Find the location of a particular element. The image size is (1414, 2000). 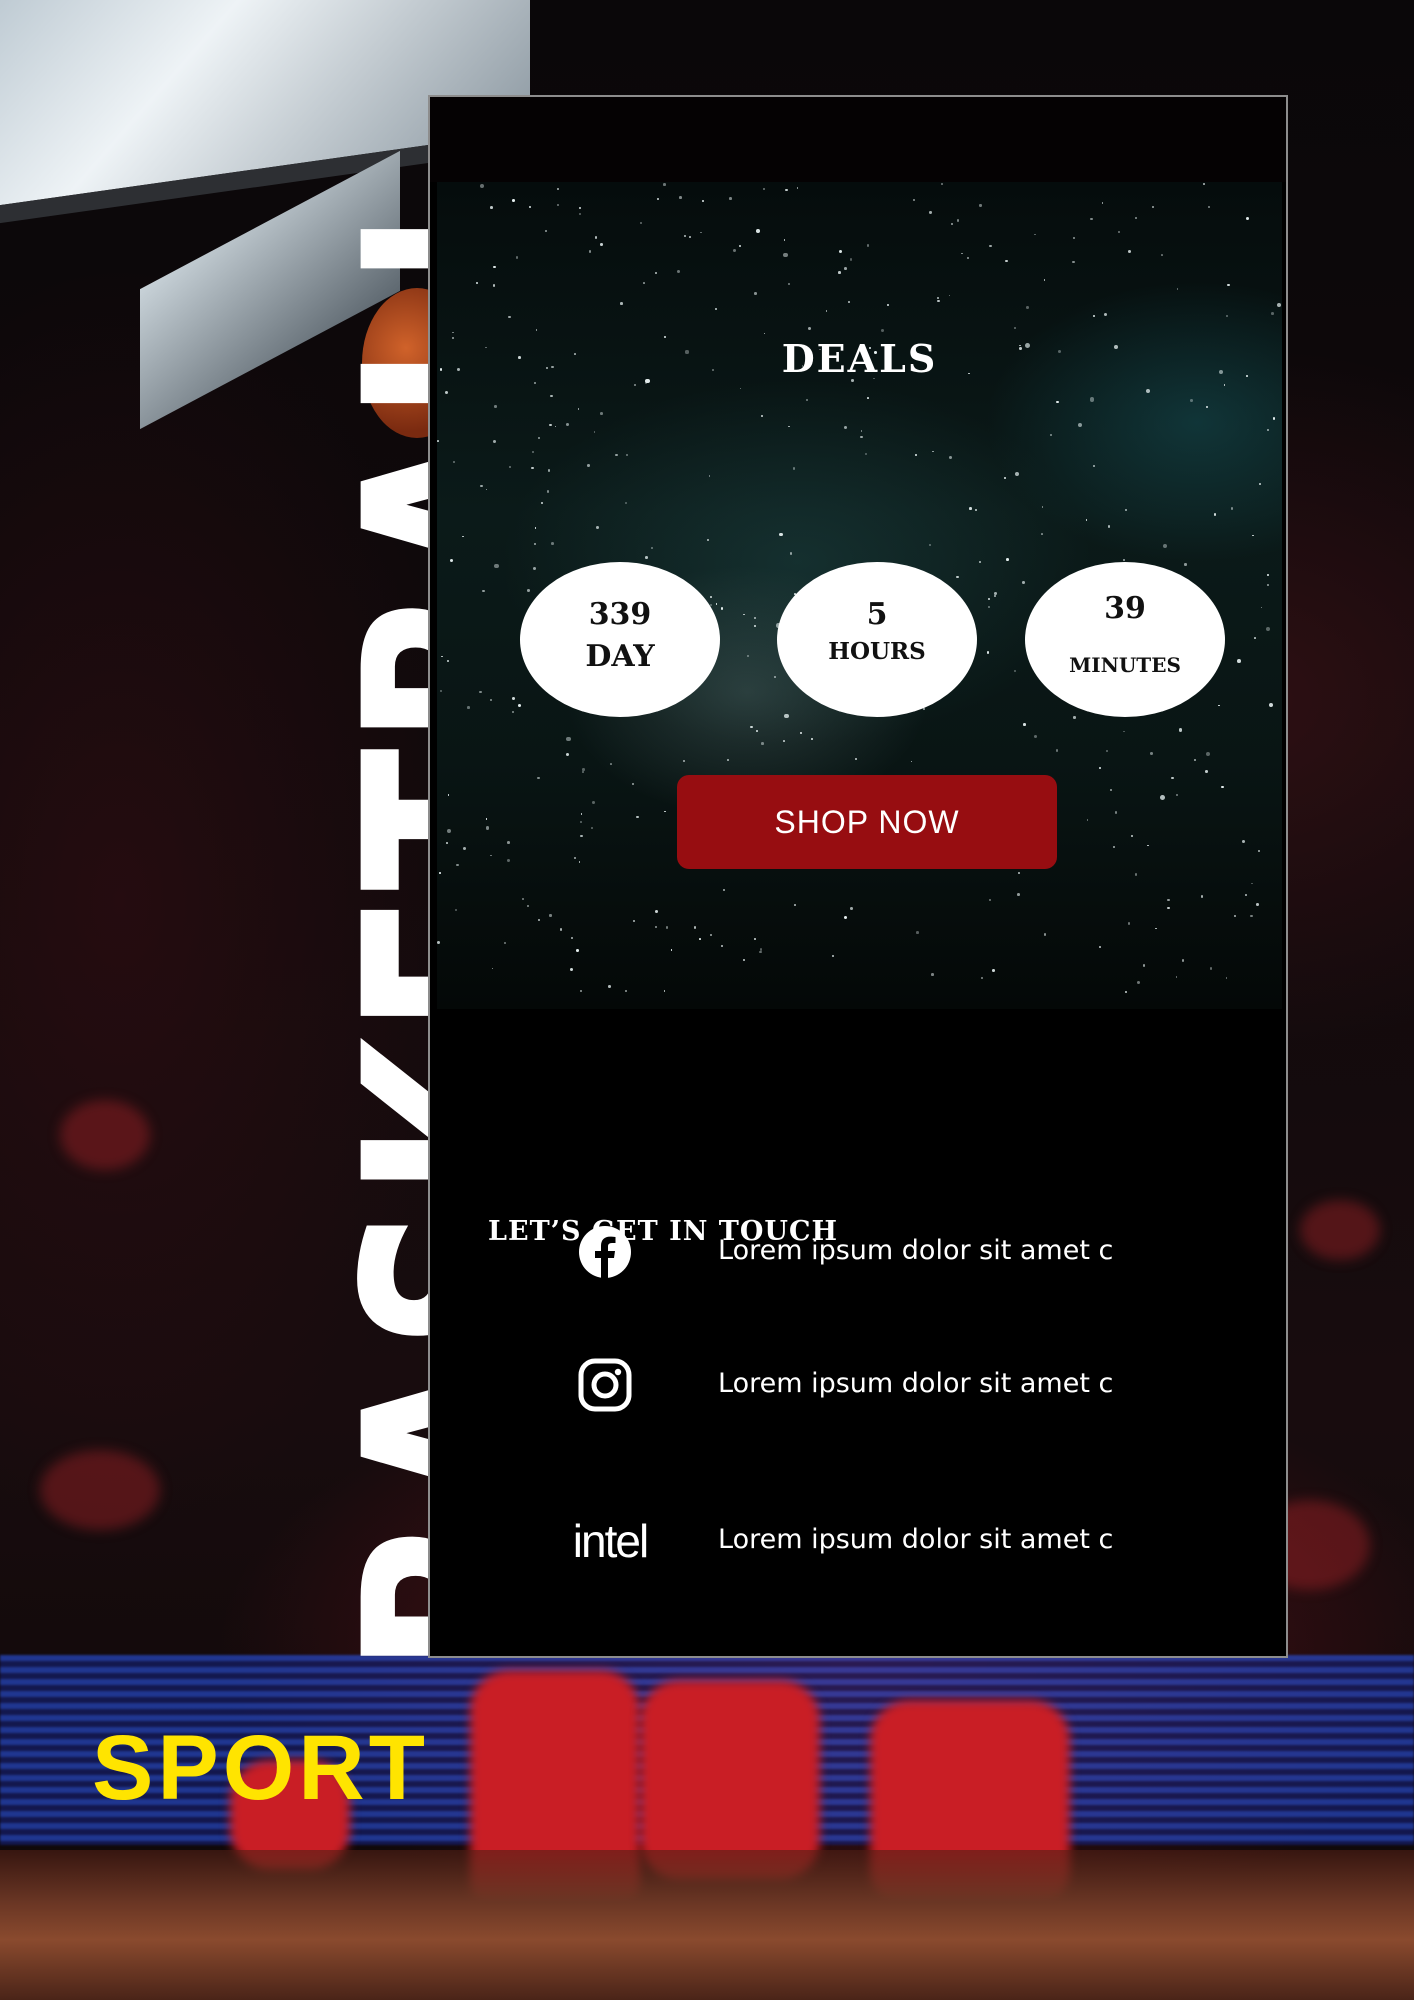

instagram-icon is located at coordinates (605, 1385).